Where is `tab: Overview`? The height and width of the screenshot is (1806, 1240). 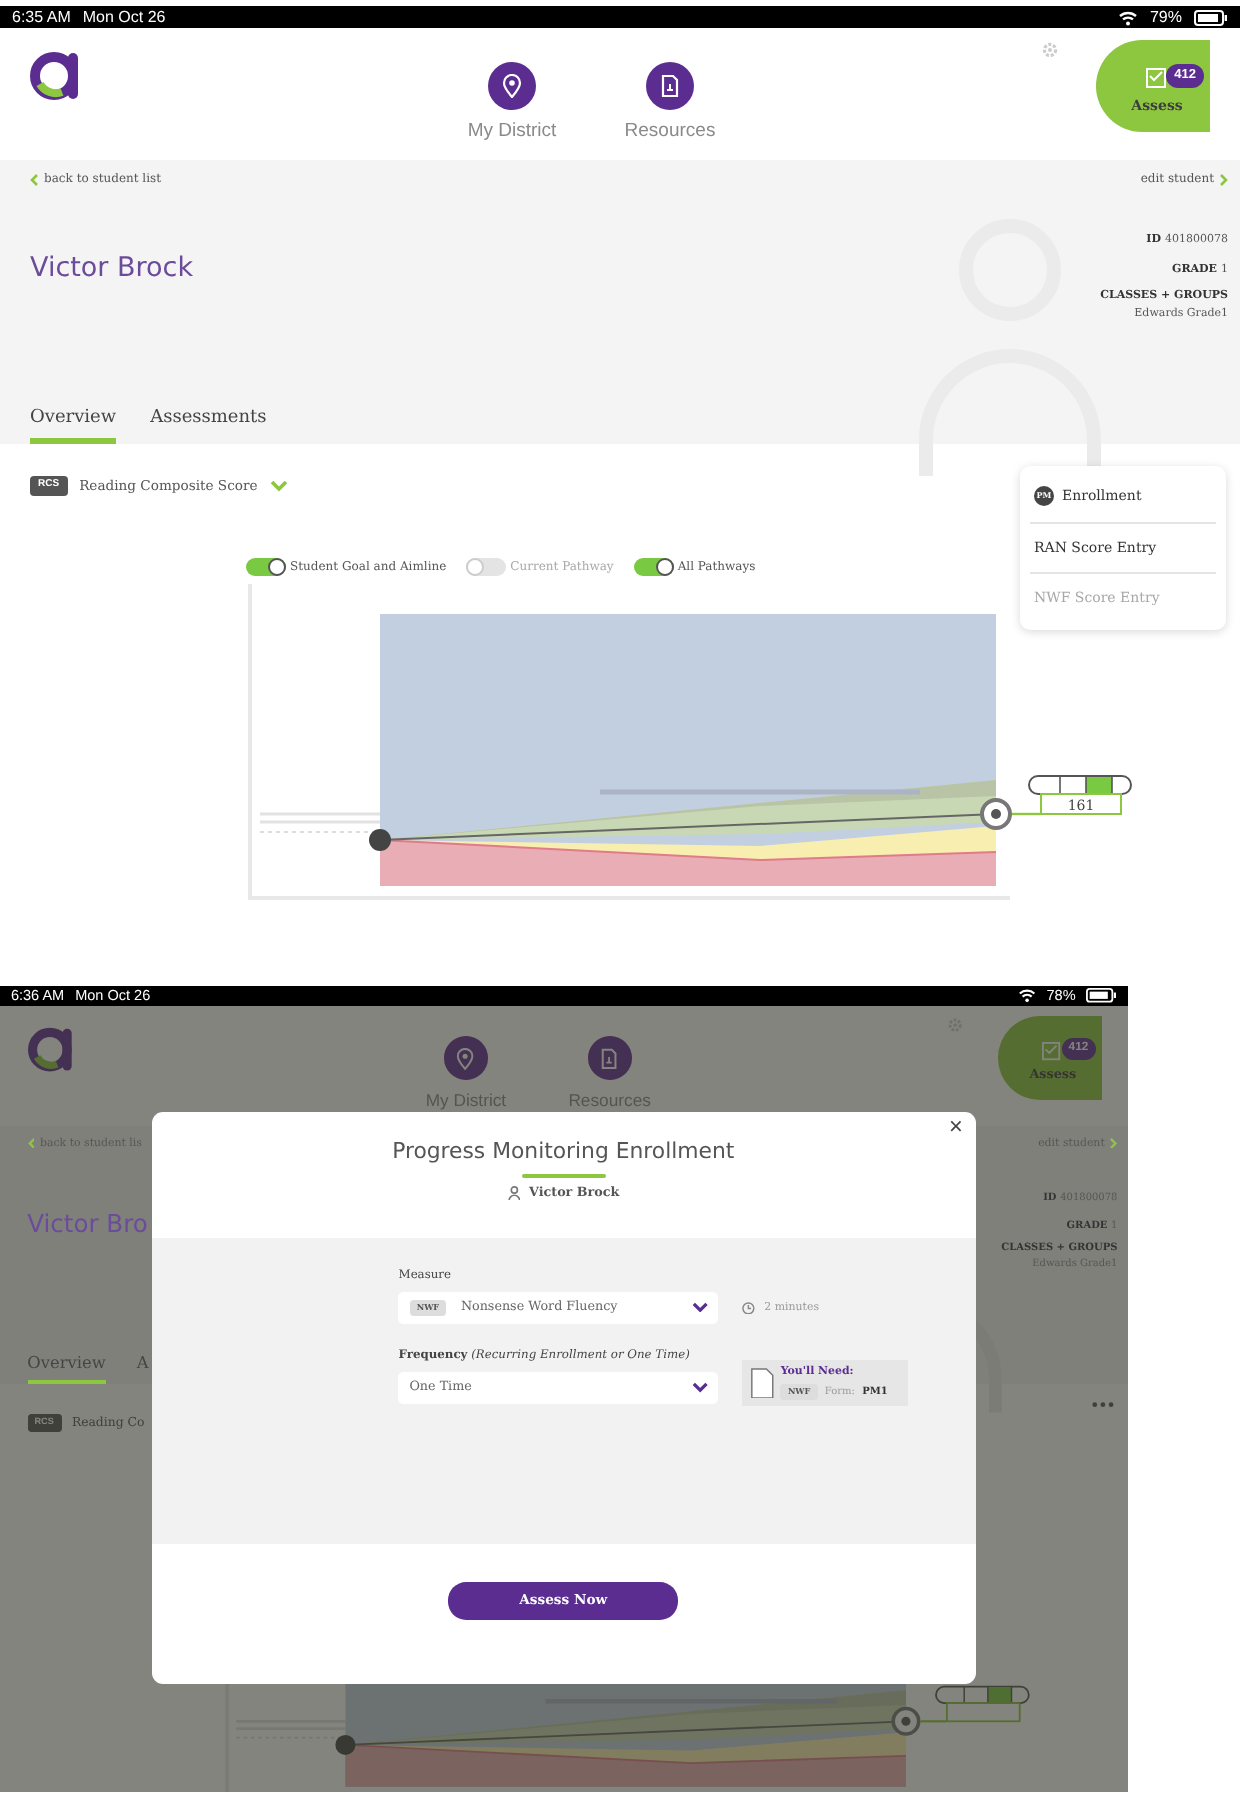
tab: Overview is located at coordinates (73, 424).